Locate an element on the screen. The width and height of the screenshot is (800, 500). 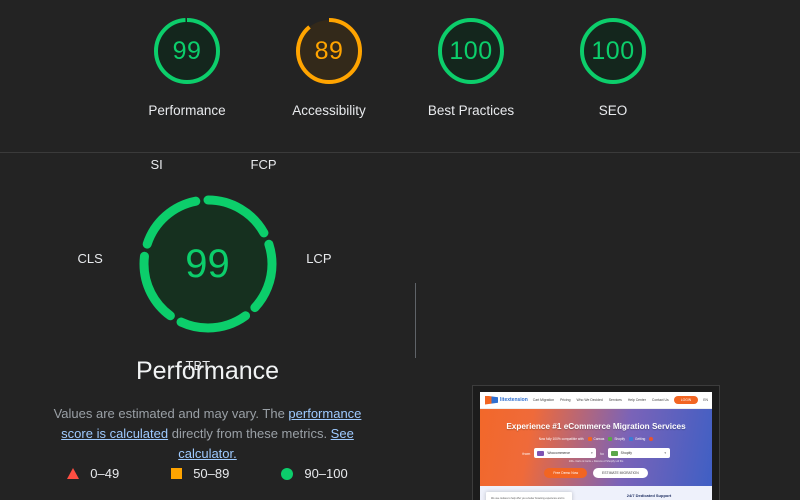
preview-from-value: Woocommerce is located at coordinates (559, 453).